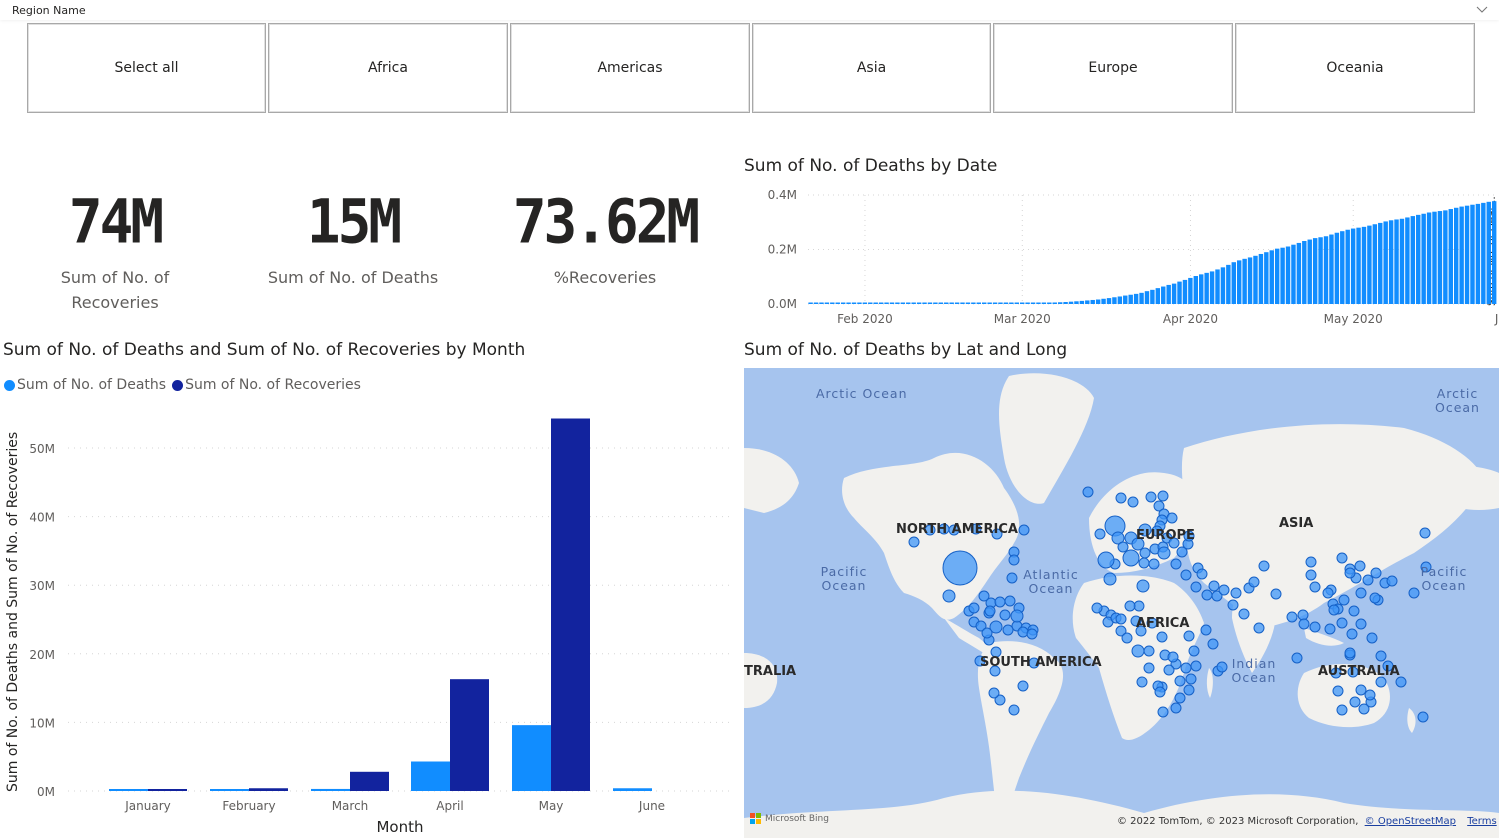 The image size is (1499, 838). Describe the element at coordinates (1355, 68) in the screenshot. I see `slicer-tile-oceania: Oceania` at that location.